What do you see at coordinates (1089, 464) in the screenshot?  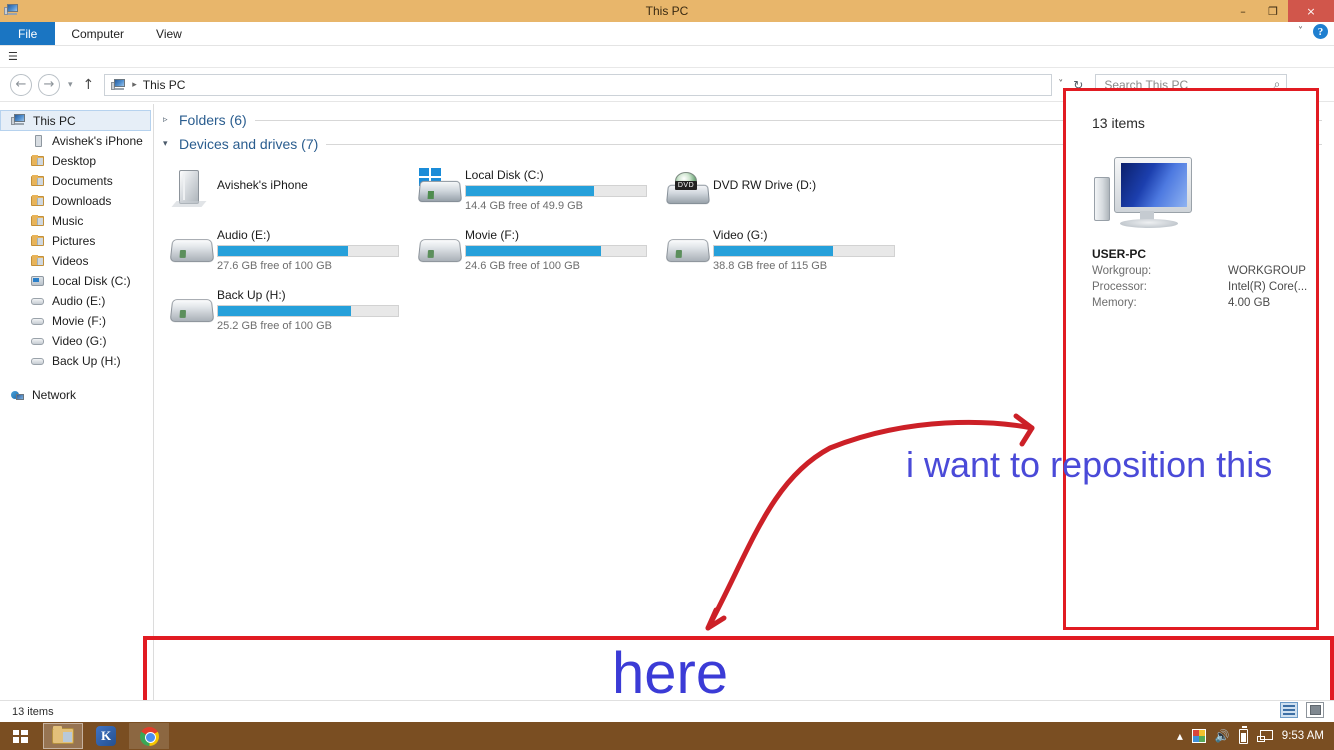 I see `annotation-reposition-text: i want to reposition this` at bounding box center [1089, 464].